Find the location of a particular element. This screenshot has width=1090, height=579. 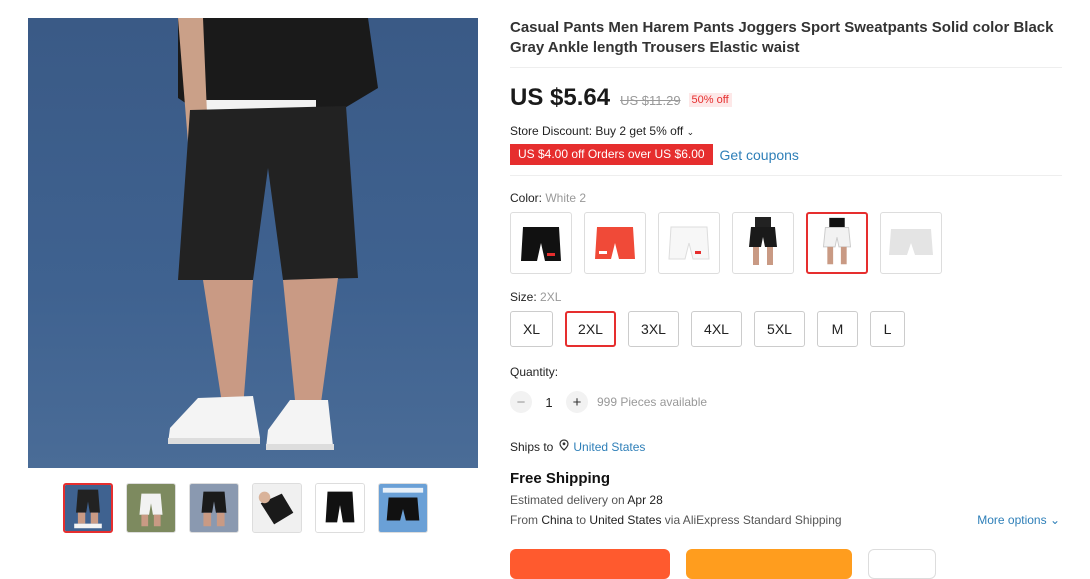

size-options: XL 2XL 3XL 4XL 5XL M L is located at coordinates (786, 329).